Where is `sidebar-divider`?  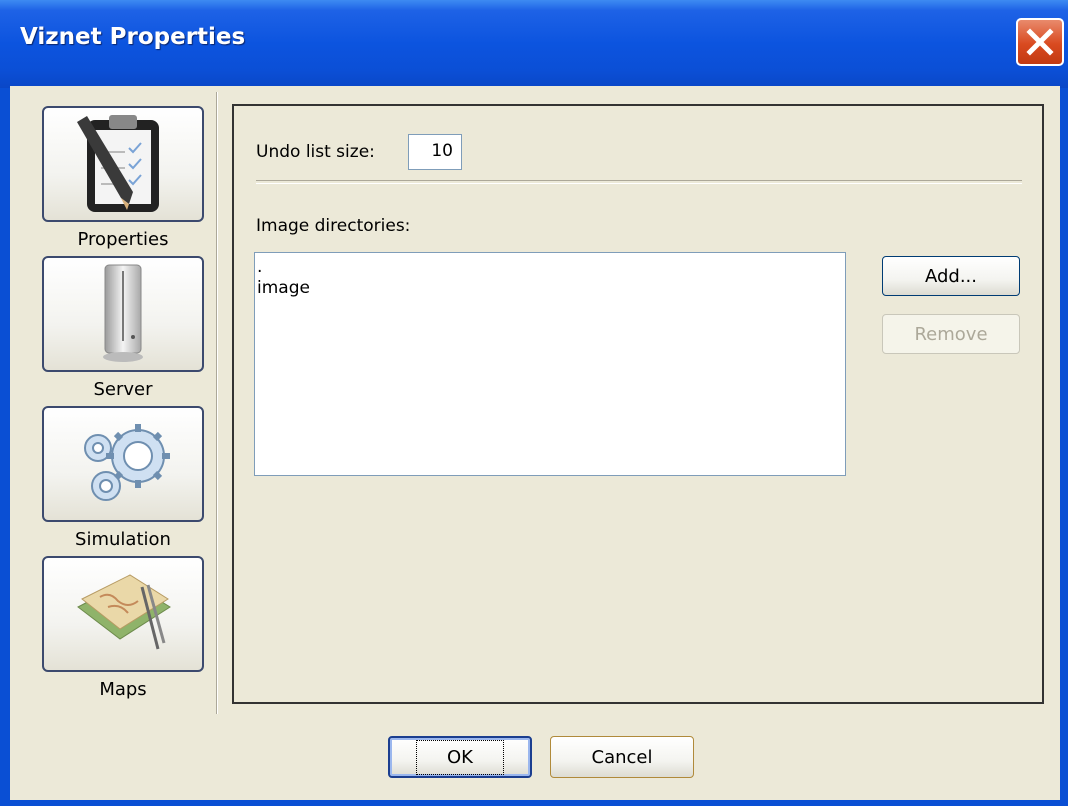
sidebar-divider is located at coordinates (217, 403).